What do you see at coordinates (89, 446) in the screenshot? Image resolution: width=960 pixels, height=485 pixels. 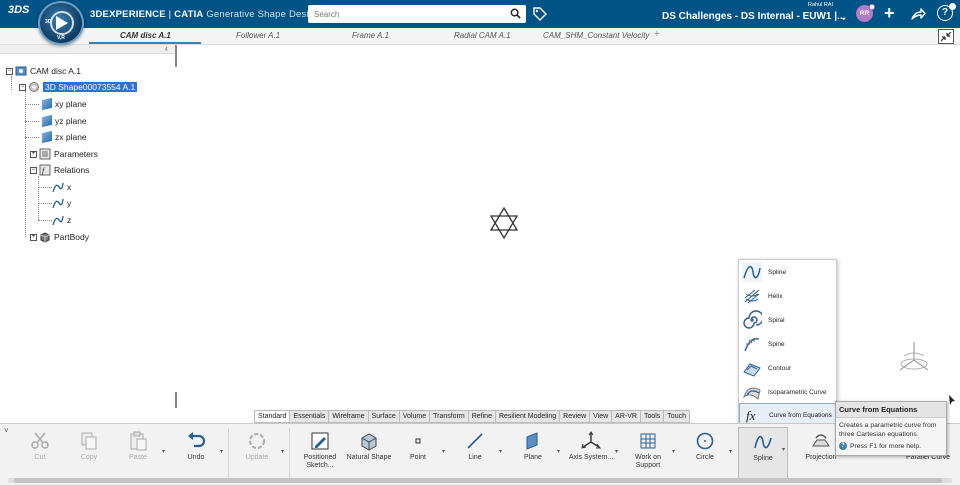 I see `copy-button: Copy` at bounding box center [89, 446].